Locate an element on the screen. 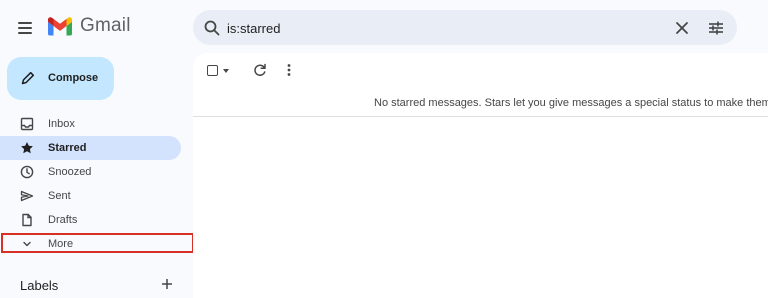 This screenshot has height=298, width=768. sidebar-item-snoozed: Snoozed is located at coordinates (90, 172).